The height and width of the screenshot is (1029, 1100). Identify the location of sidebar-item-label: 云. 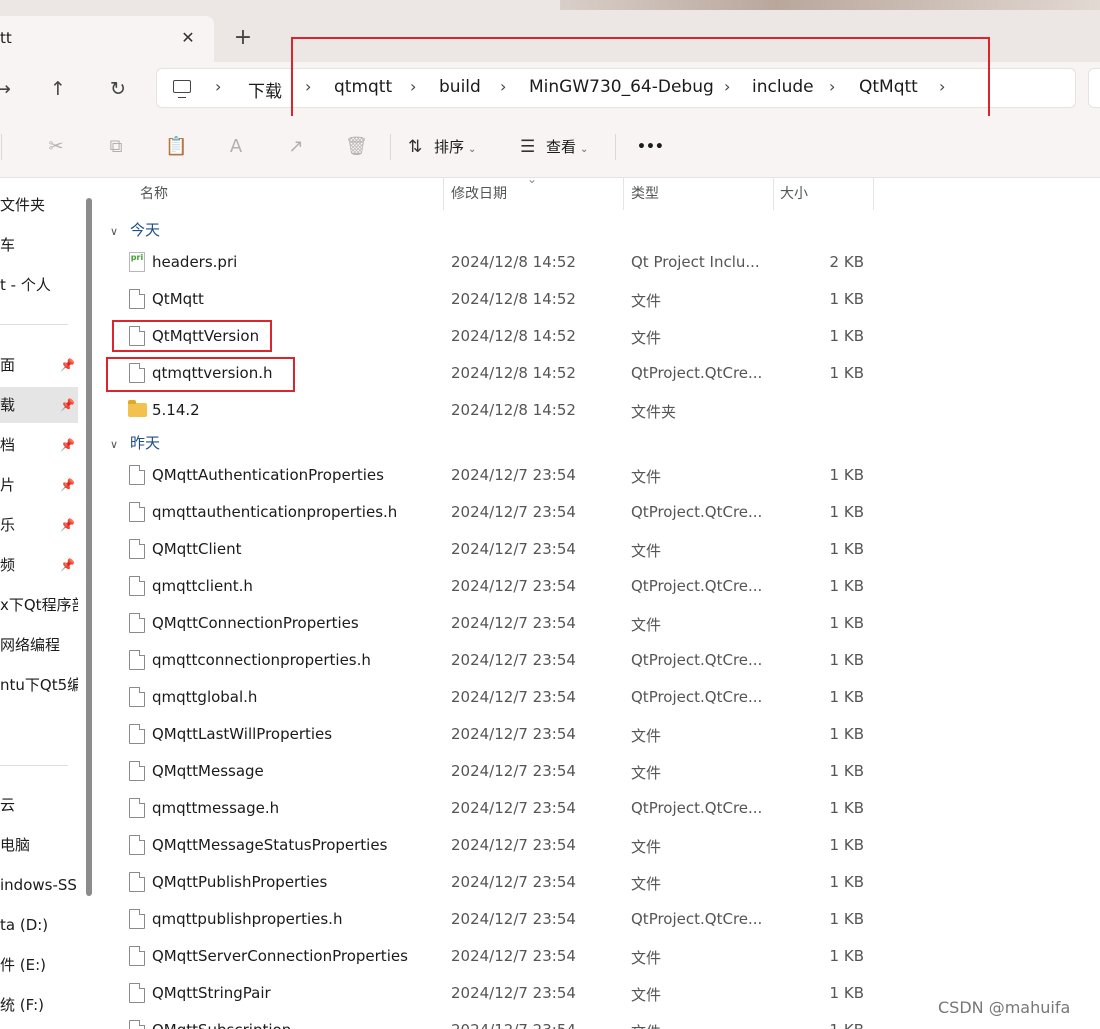
(8, 805).